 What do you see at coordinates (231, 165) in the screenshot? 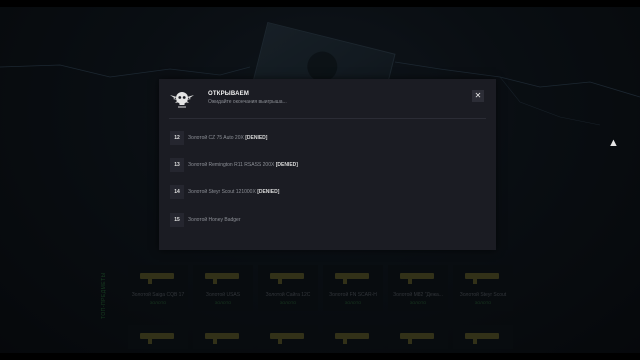
I see `reward-name: Золотой Remington R11 RSASS 200X` at bounding box center [231, 165].